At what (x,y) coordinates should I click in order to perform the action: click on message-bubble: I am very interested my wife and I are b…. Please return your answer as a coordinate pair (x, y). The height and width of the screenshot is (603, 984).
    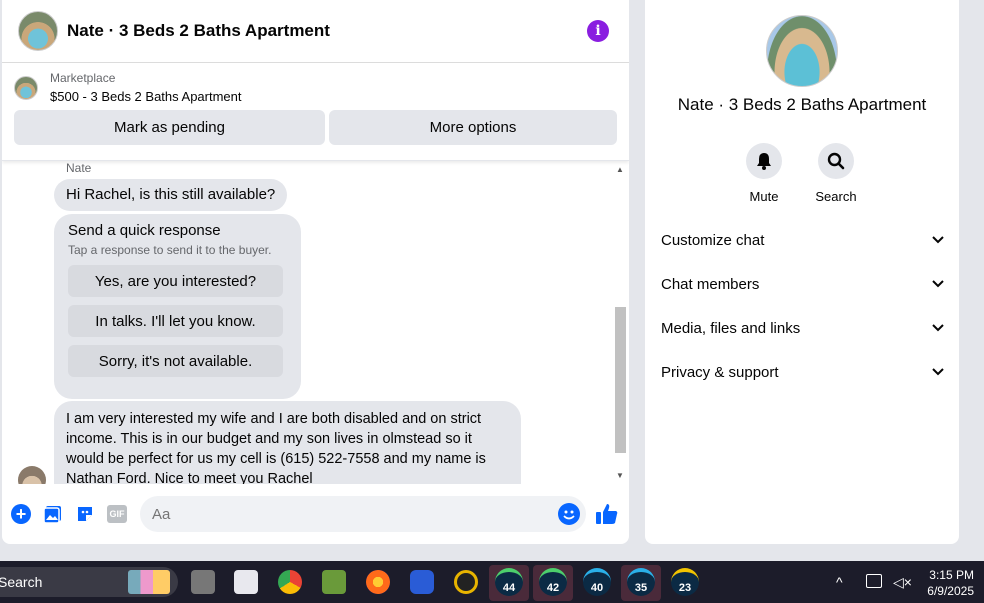
    Looking at the image, I should click on (287, 442).